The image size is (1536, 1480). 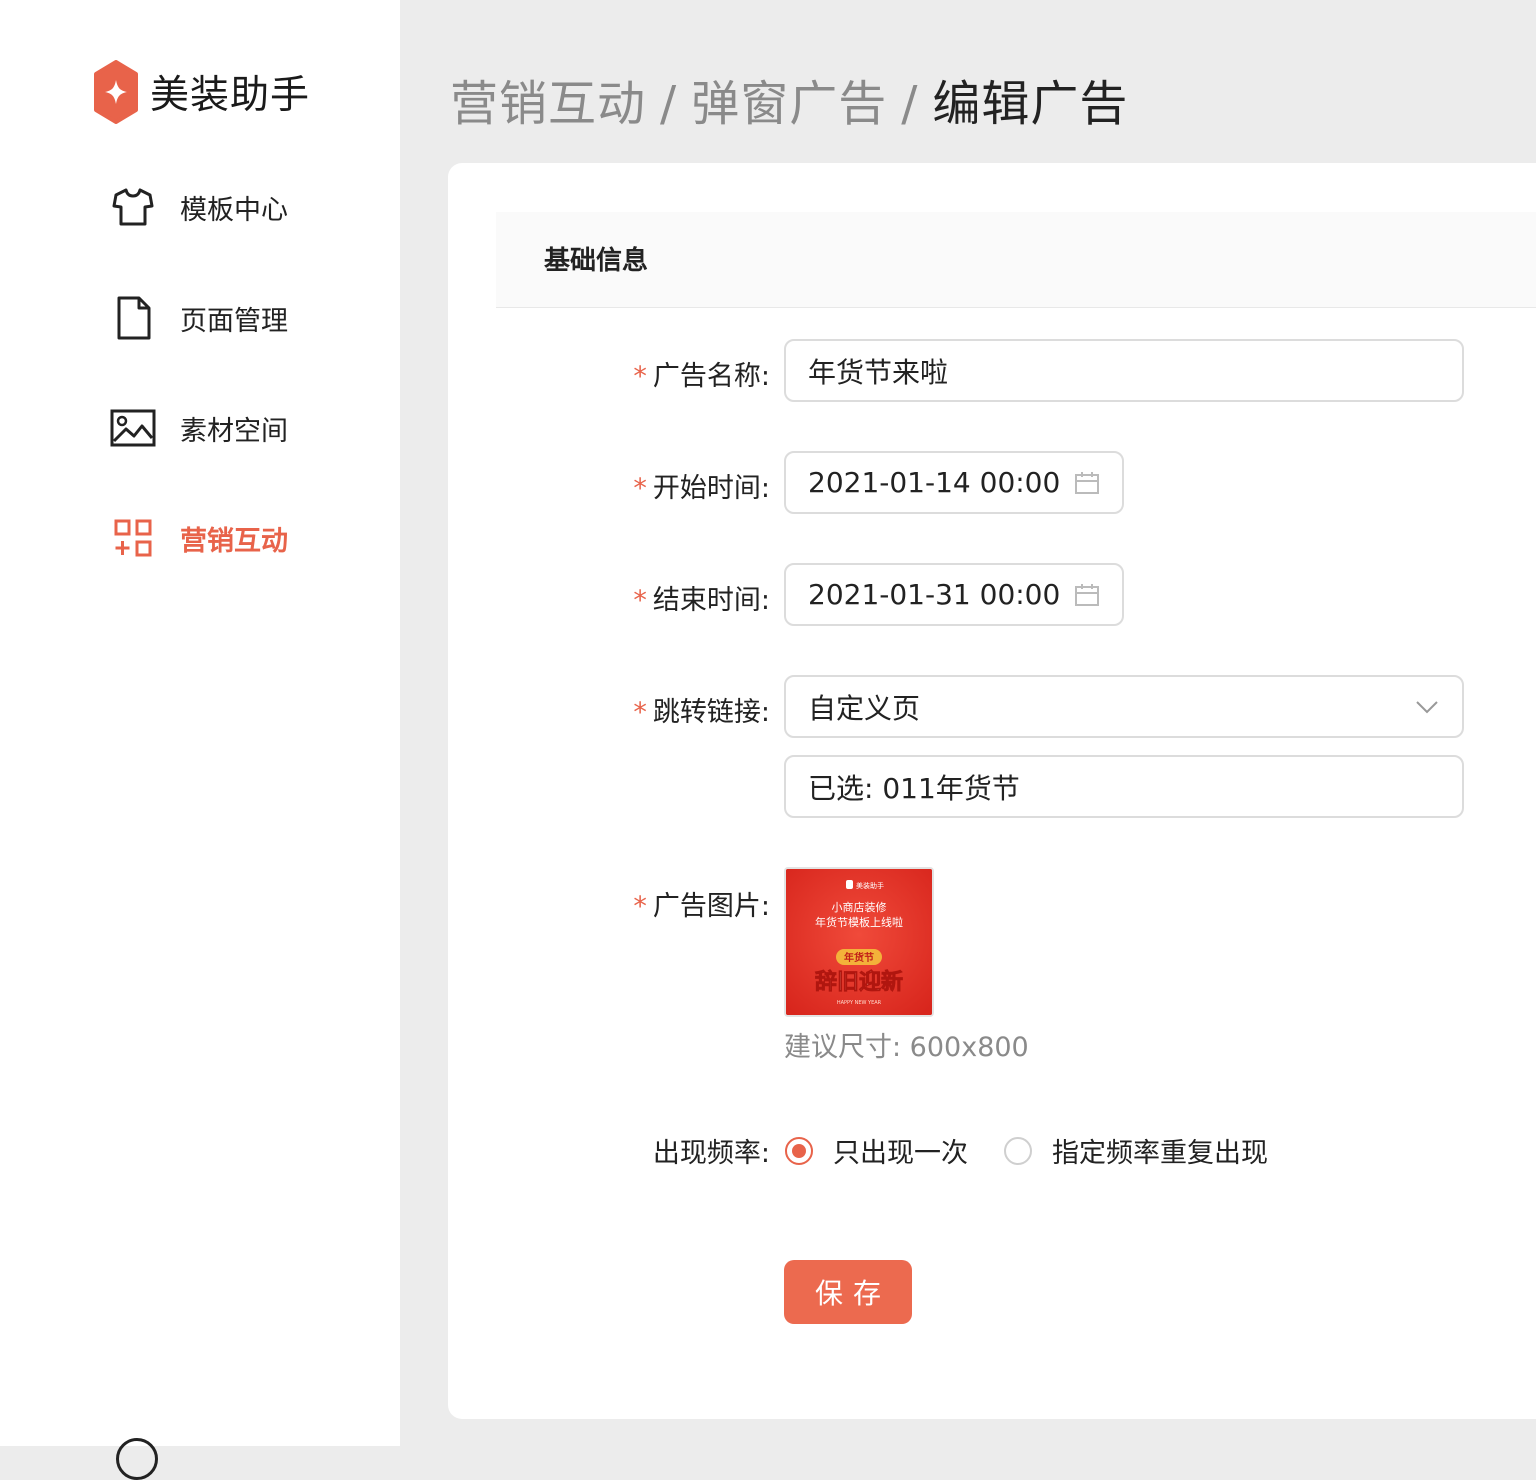 I want to click on app-logo: 美装助手, so click(x=202, y=92).